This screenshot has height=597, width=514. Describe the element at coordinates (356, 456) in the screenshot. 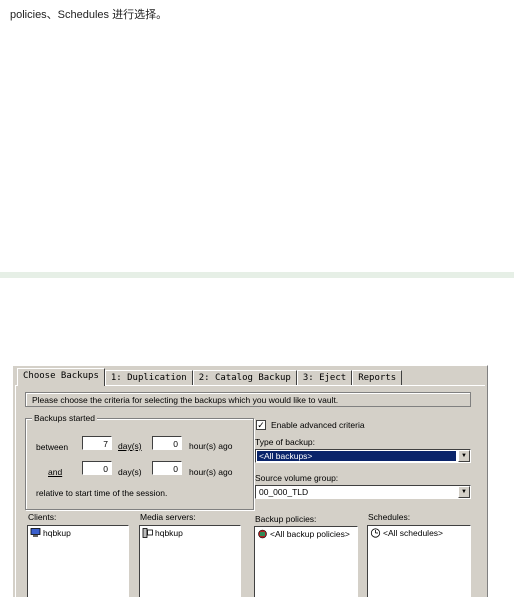

I see `type-of-backup-value: <All backups>` at that location.